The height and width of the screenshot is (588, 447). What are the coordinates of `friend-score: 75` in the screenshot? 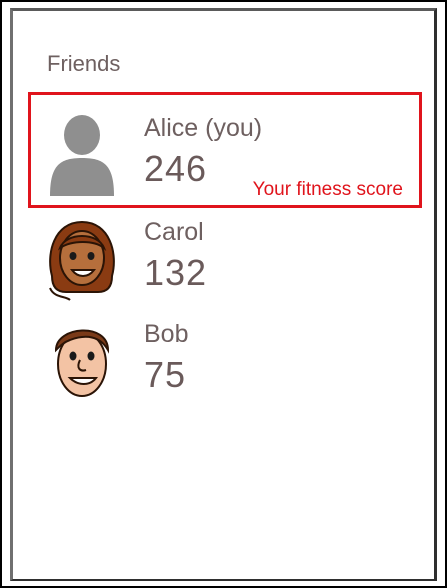 It's located at (165, 374).